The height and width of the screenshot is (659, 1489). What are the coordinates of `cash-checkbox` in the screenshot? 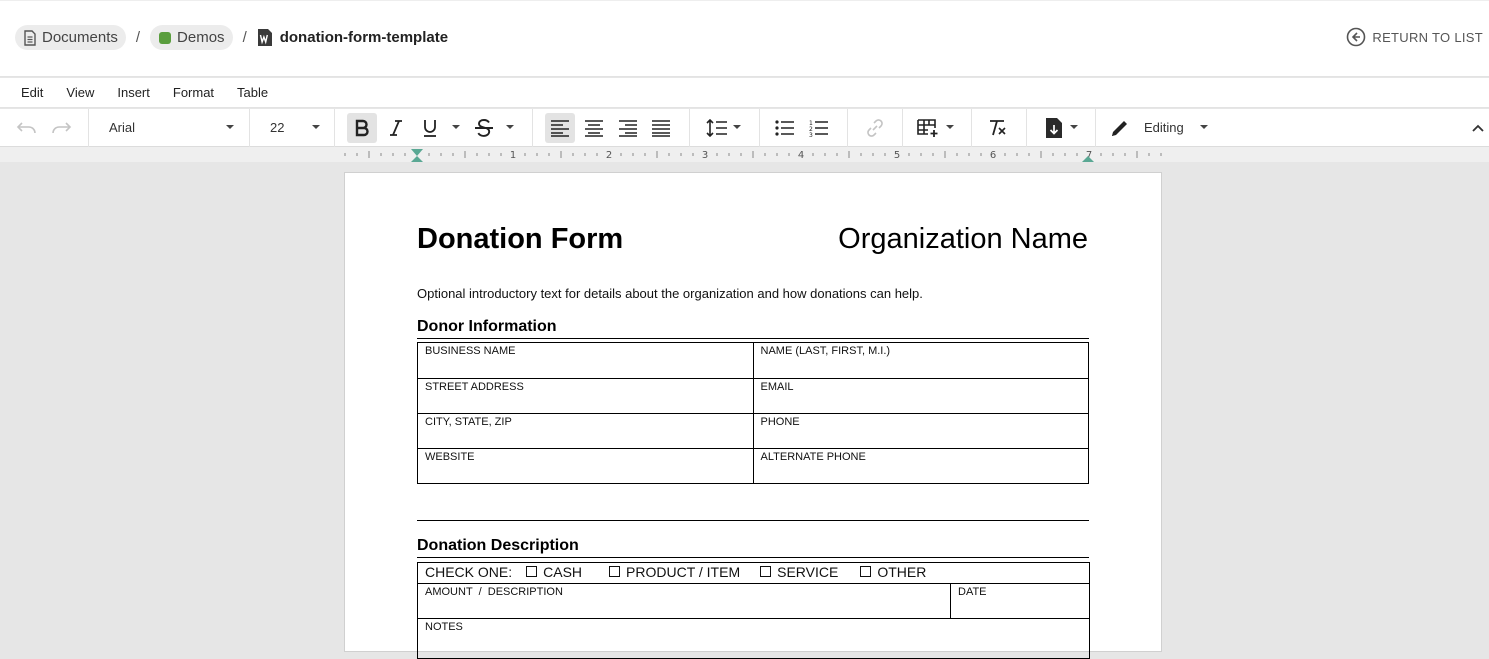 It's located at (532, 571).